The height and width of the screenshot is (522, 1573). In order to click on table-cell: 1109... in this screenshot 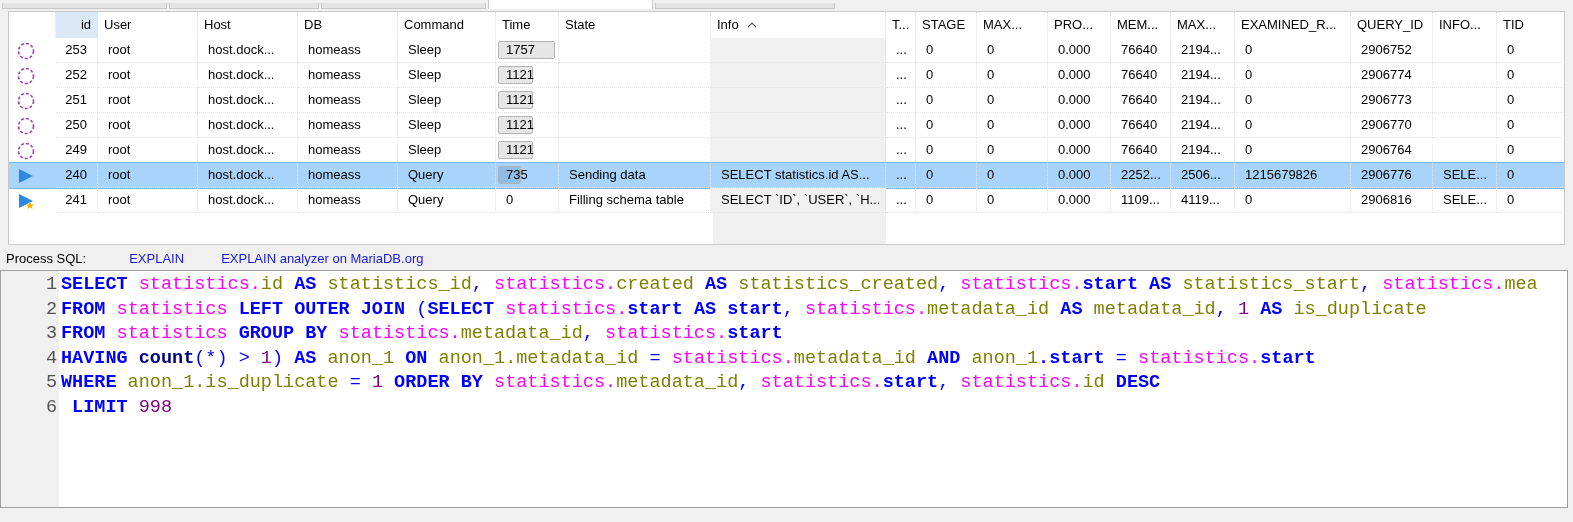, I will do `click(1141, 200)`.